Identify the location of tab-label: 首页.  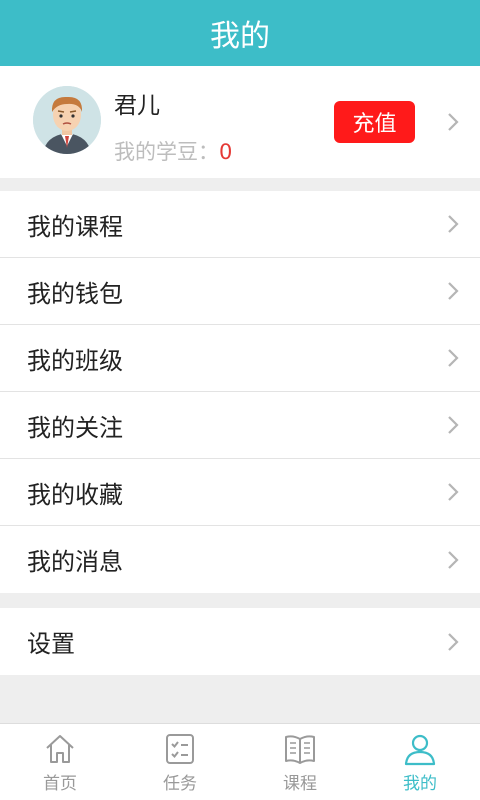
(60, 783).